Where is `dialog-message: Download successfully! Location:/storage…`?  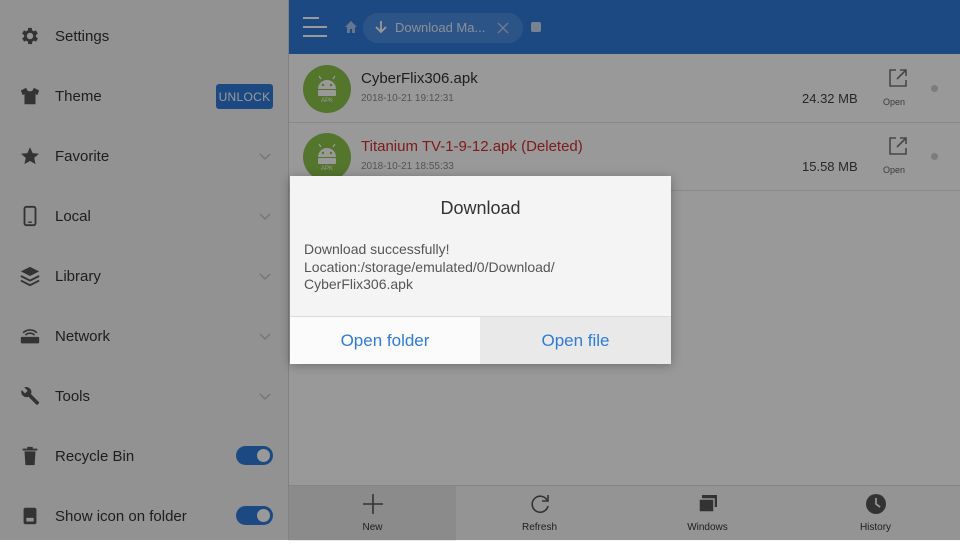 dialog-message: Download successfully! Location:/storage… is located at coordinates (429, 266).